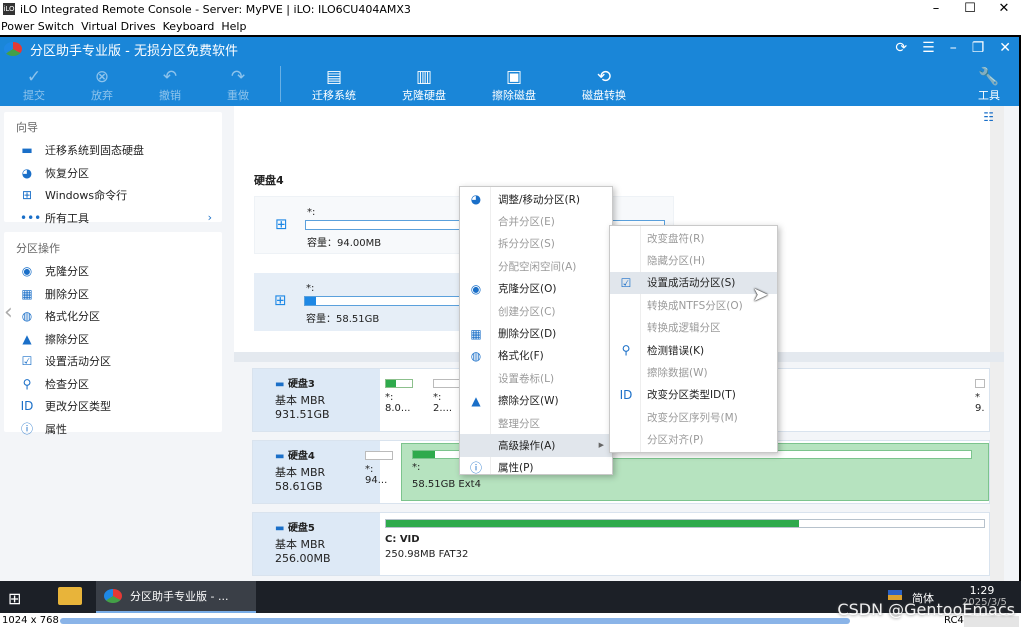 This screenshot has height=630, width=1021. Describe the element at coordinates (536, 356) in the screenshot. I see `context-menu-item: ◍ 格式化(F)` at that location.